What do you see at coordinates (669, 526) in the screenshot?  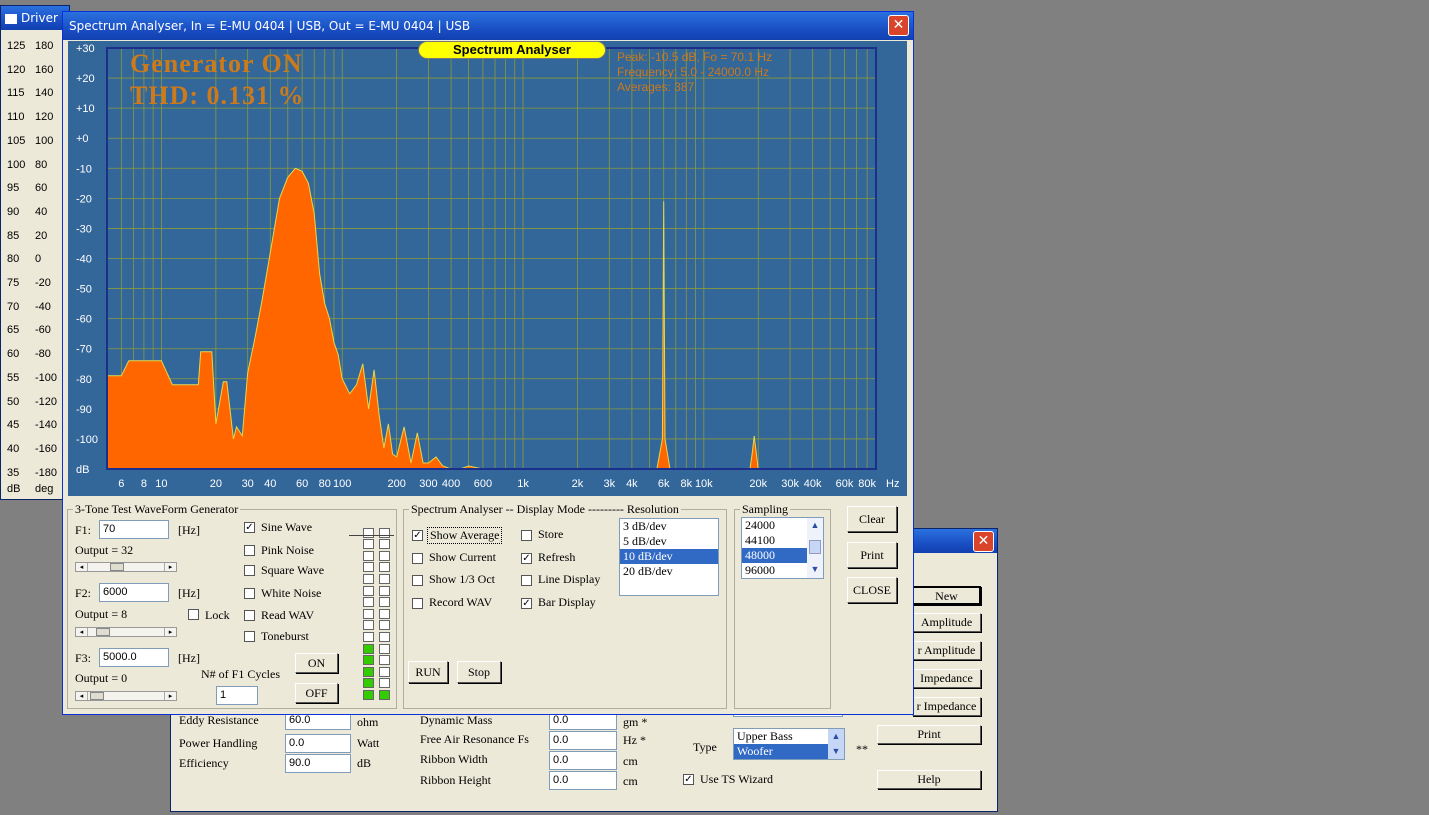 I see `resolution-option: 3 dB/dev` at bounding box center [669, 526].